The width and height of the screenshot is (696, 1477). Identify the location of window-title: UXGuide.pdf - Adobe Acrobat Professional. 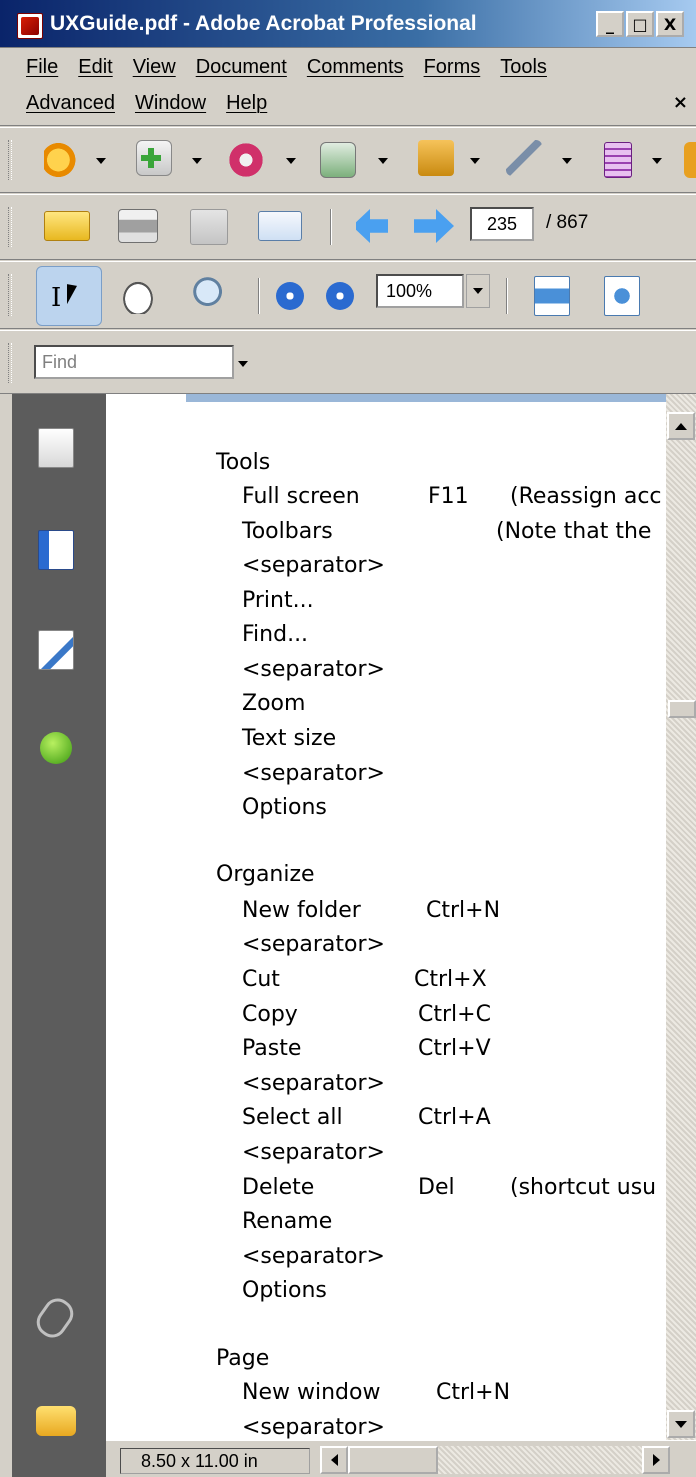
(263, 23).